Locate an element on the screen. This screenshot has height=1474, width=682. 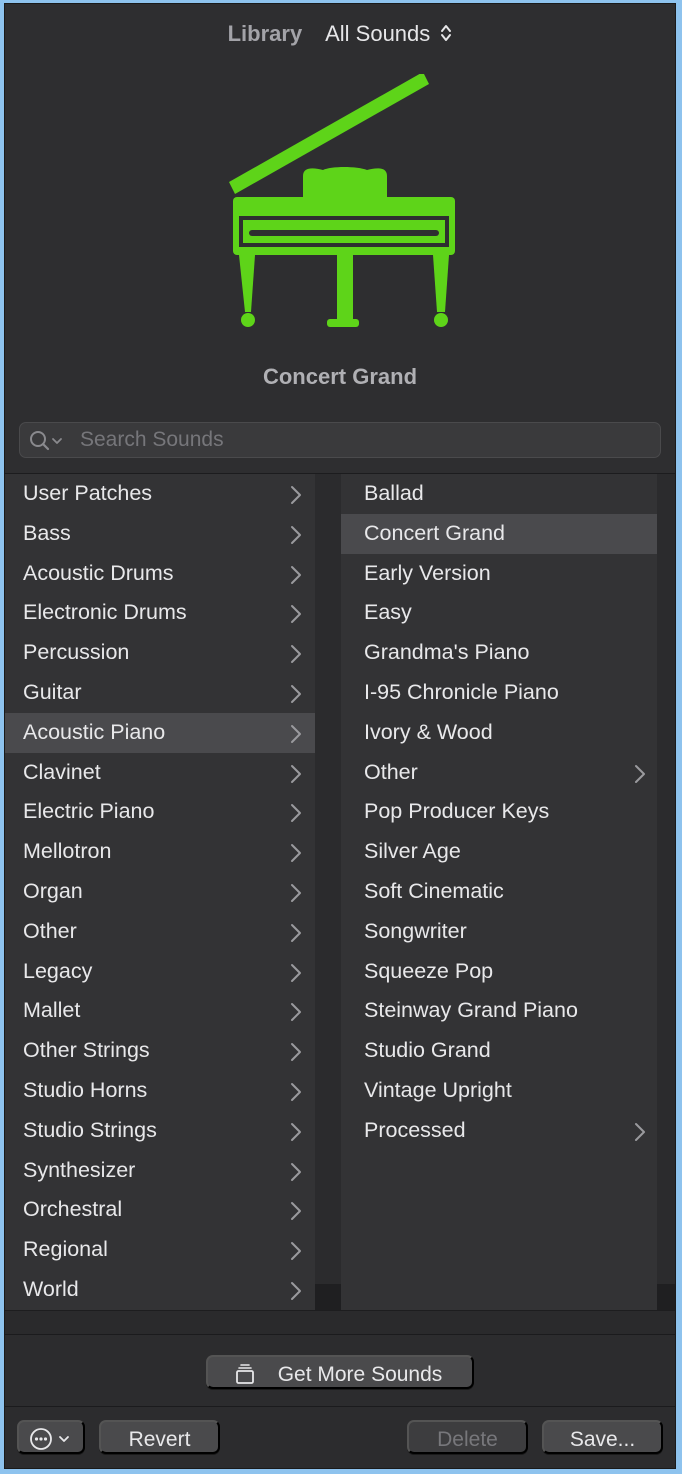
ellipsis-circle-icon is located at coordinates (49, 1439).